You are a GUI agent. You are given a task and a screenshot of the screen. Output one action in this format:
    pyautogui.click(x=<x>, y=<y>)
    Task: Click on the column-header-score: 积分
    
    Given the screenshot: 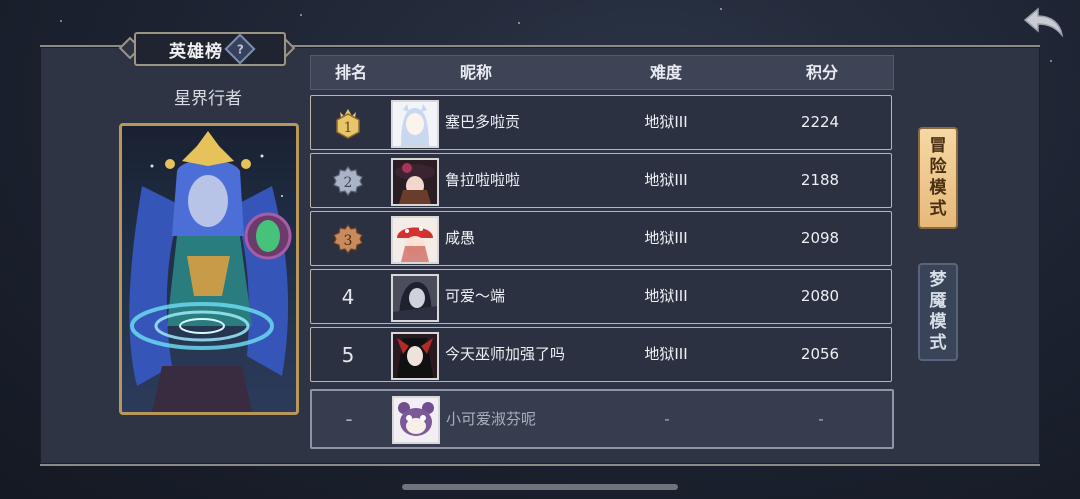 What is the action you would take?
    pyautogui.click(x=821, y=72)
    